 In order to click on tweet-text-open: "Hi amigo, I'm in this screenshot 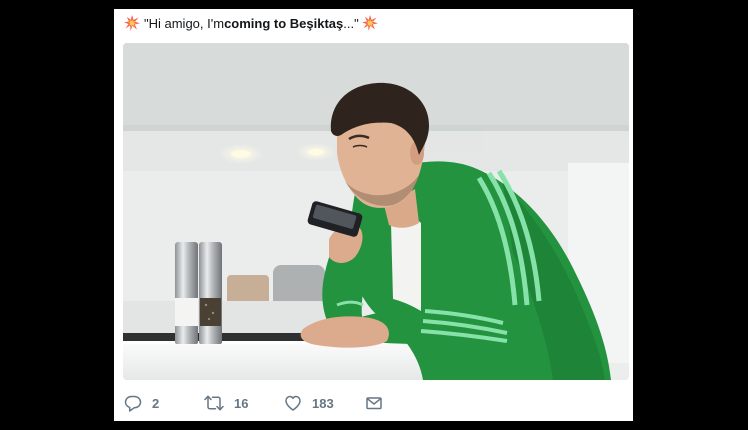, I will do `click(184, 23)`.